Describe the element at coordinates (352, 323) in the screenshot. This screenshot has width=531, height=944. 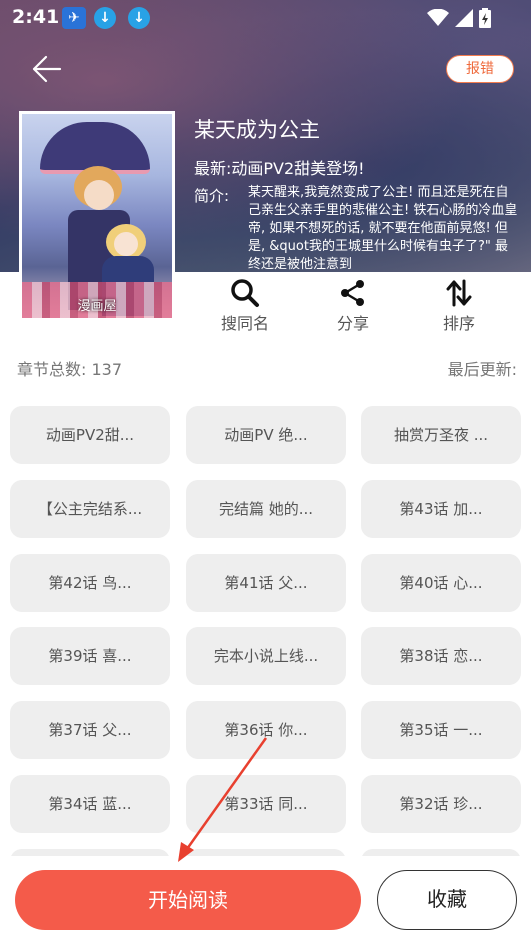
I see `share-label: 分享` at that location.